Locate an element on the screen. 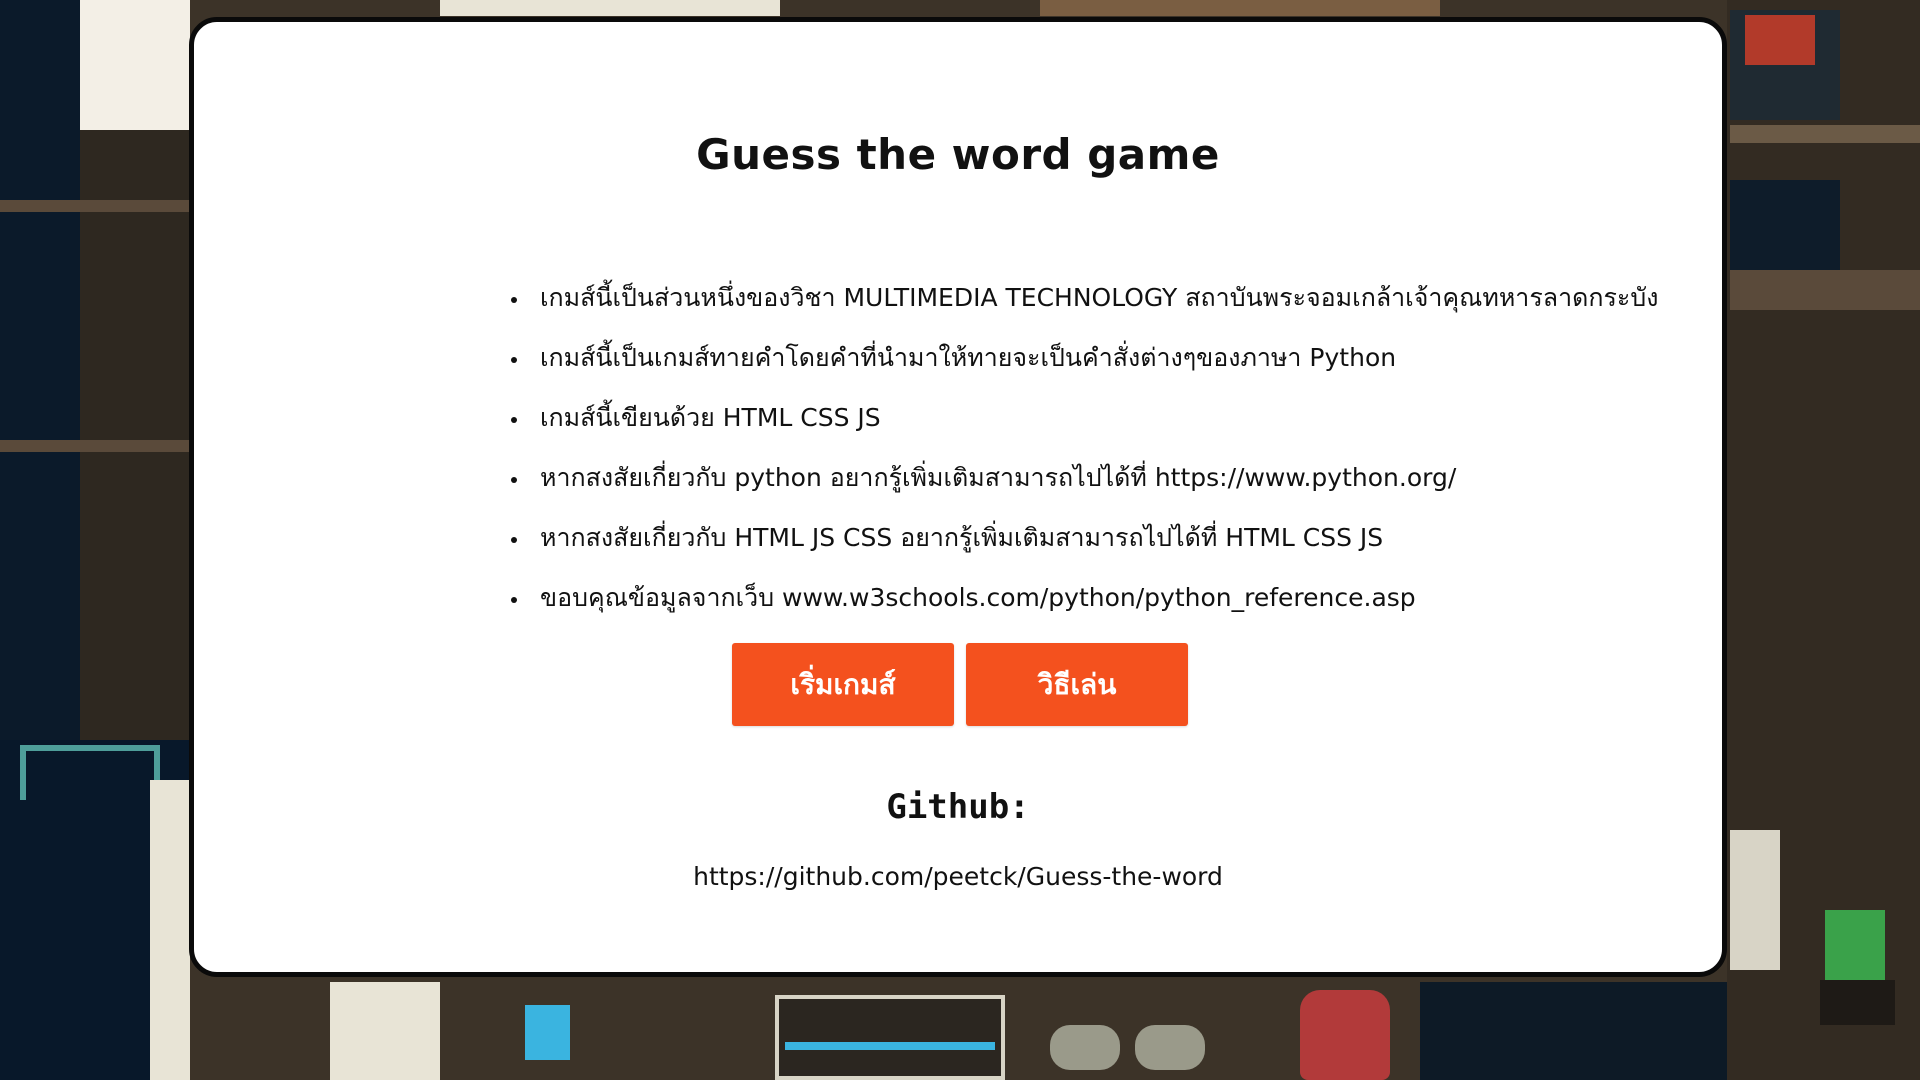 Image resolution: width=1920 pixels, height=1080 pixels. bg-teal-frame is located at coordinates (90, 772).